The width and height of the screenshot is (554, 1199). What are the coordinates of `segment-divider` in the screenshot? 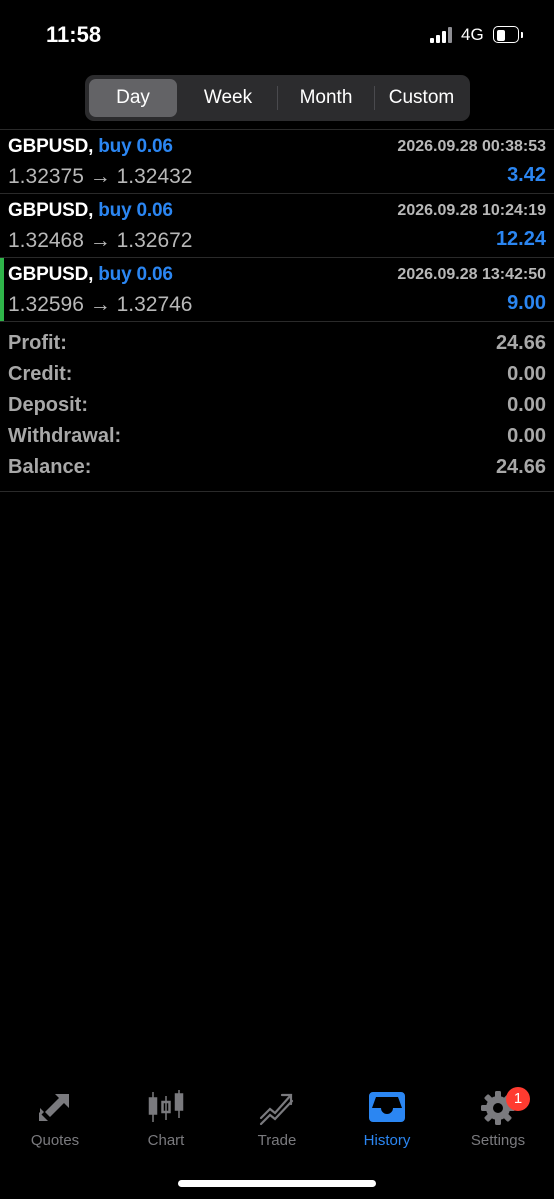 It's located at (277, 98).